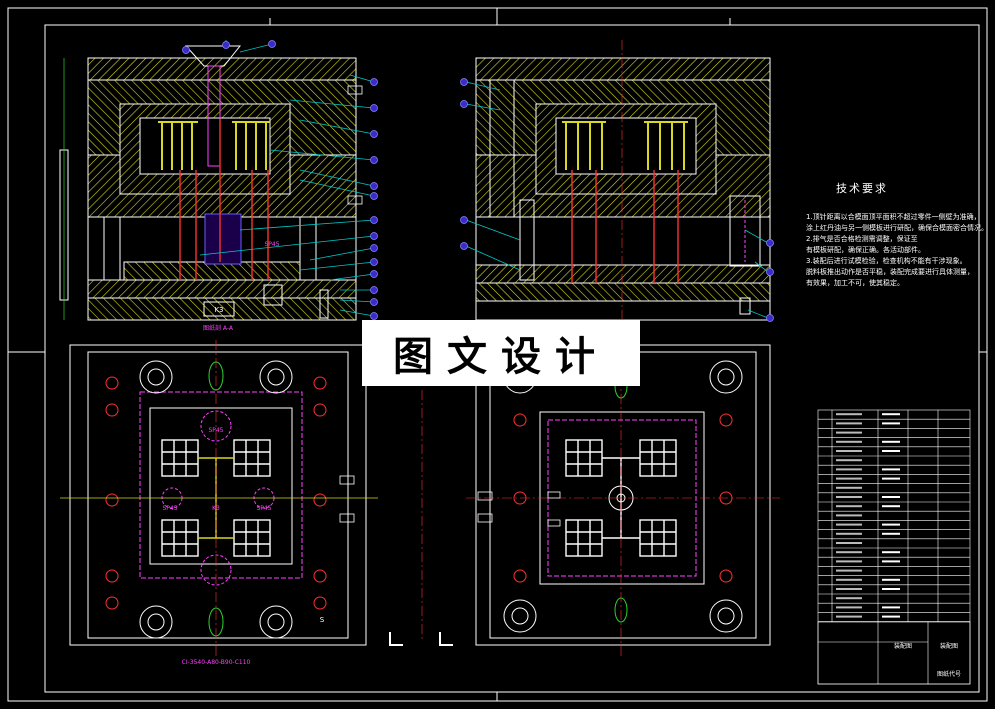  I want to click on plan-part-number: CI-3540-A80-B90-C110, so click(216, 662).